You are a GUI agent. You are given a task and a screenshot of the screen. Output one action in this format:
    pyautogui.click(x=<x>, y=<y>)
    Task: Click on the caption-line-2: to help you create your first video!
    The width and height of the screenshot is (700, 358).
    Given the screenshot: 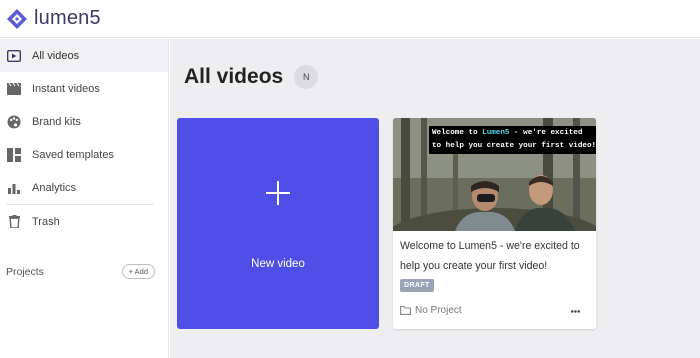 What is the action you would take?
    pyautogui.click(x=514, y=146)
    